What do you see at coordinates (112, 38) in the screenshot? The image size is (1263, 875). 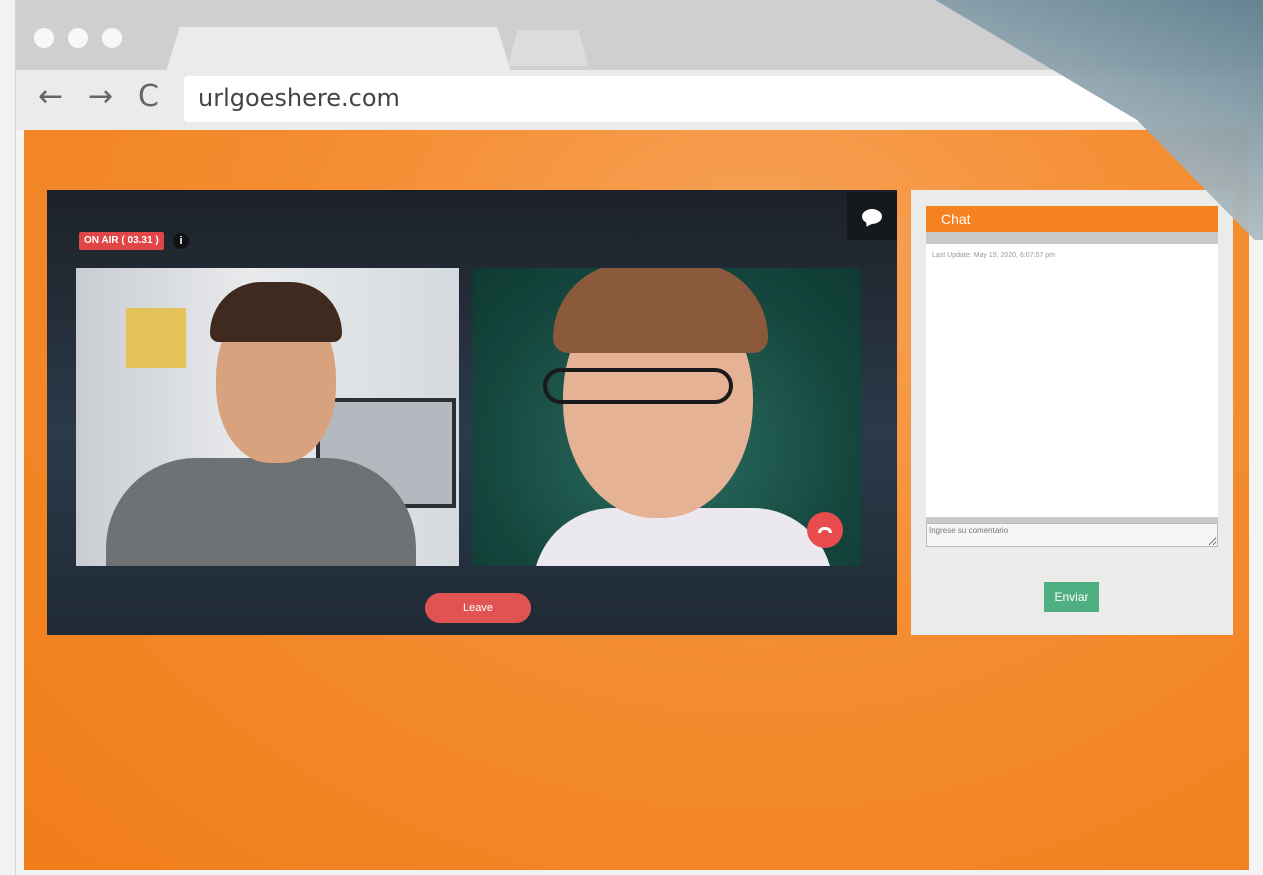 I see `maximize-window-dot` at bounding box center [112, 38].